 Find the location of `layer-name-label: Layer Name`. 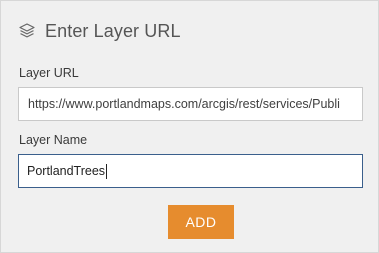

layer-name-label: Layer Name is located at coordinates (53, 140).